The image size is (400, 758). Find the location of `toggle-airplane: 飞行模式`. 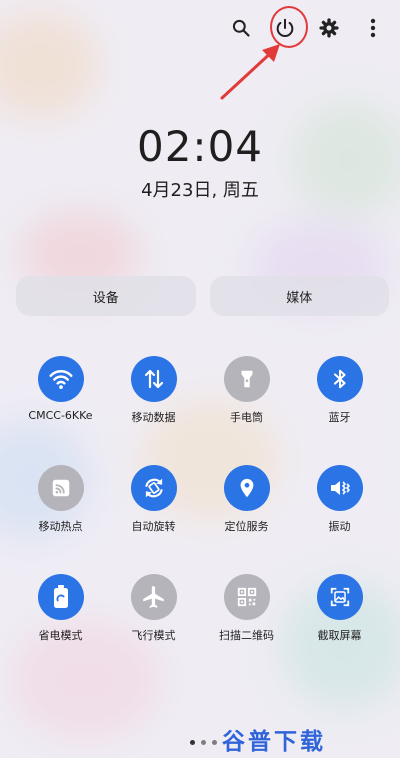

toggle-airplane: 飞行模式 is located at coordinates (153, 608).